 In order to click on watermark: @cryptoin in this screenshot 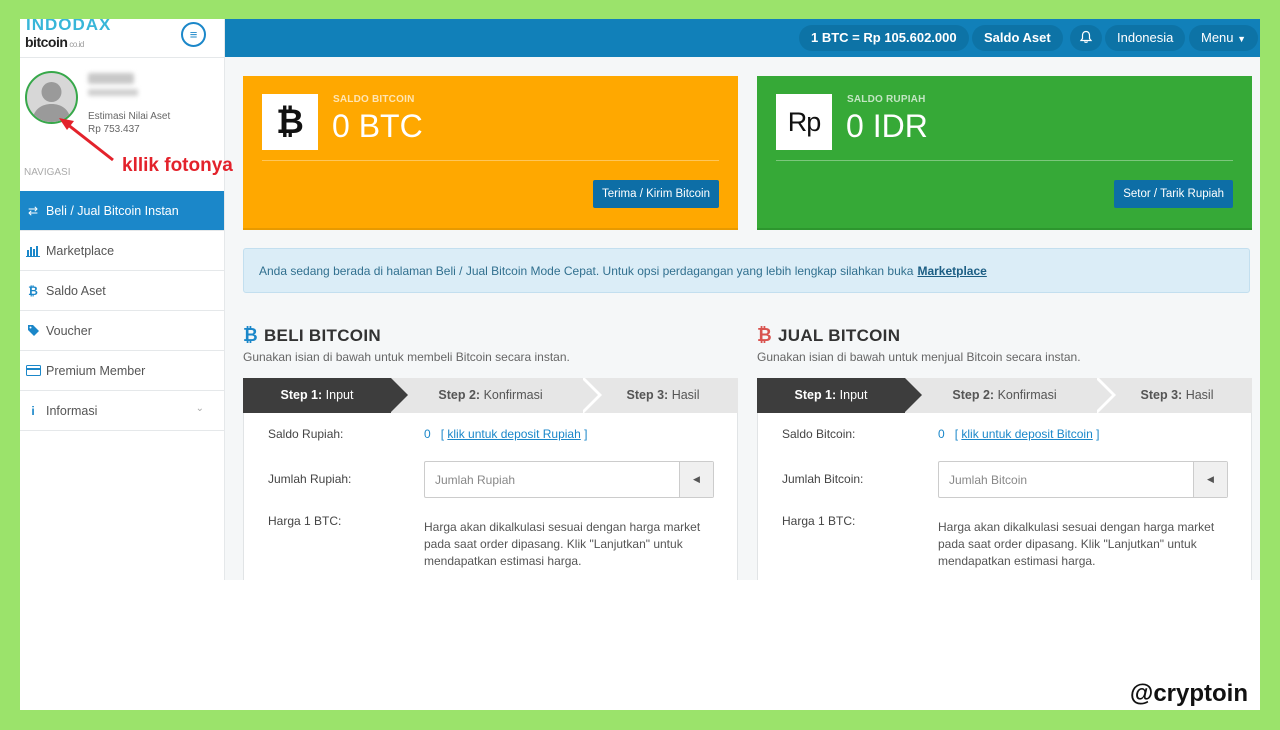, I will do `click(1188, 693)`.